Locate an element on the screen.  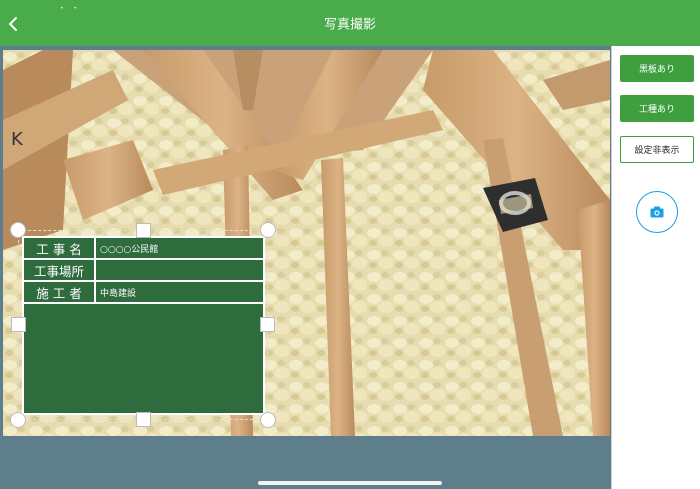
resize-handle-right is located at coordinates (267, 324).